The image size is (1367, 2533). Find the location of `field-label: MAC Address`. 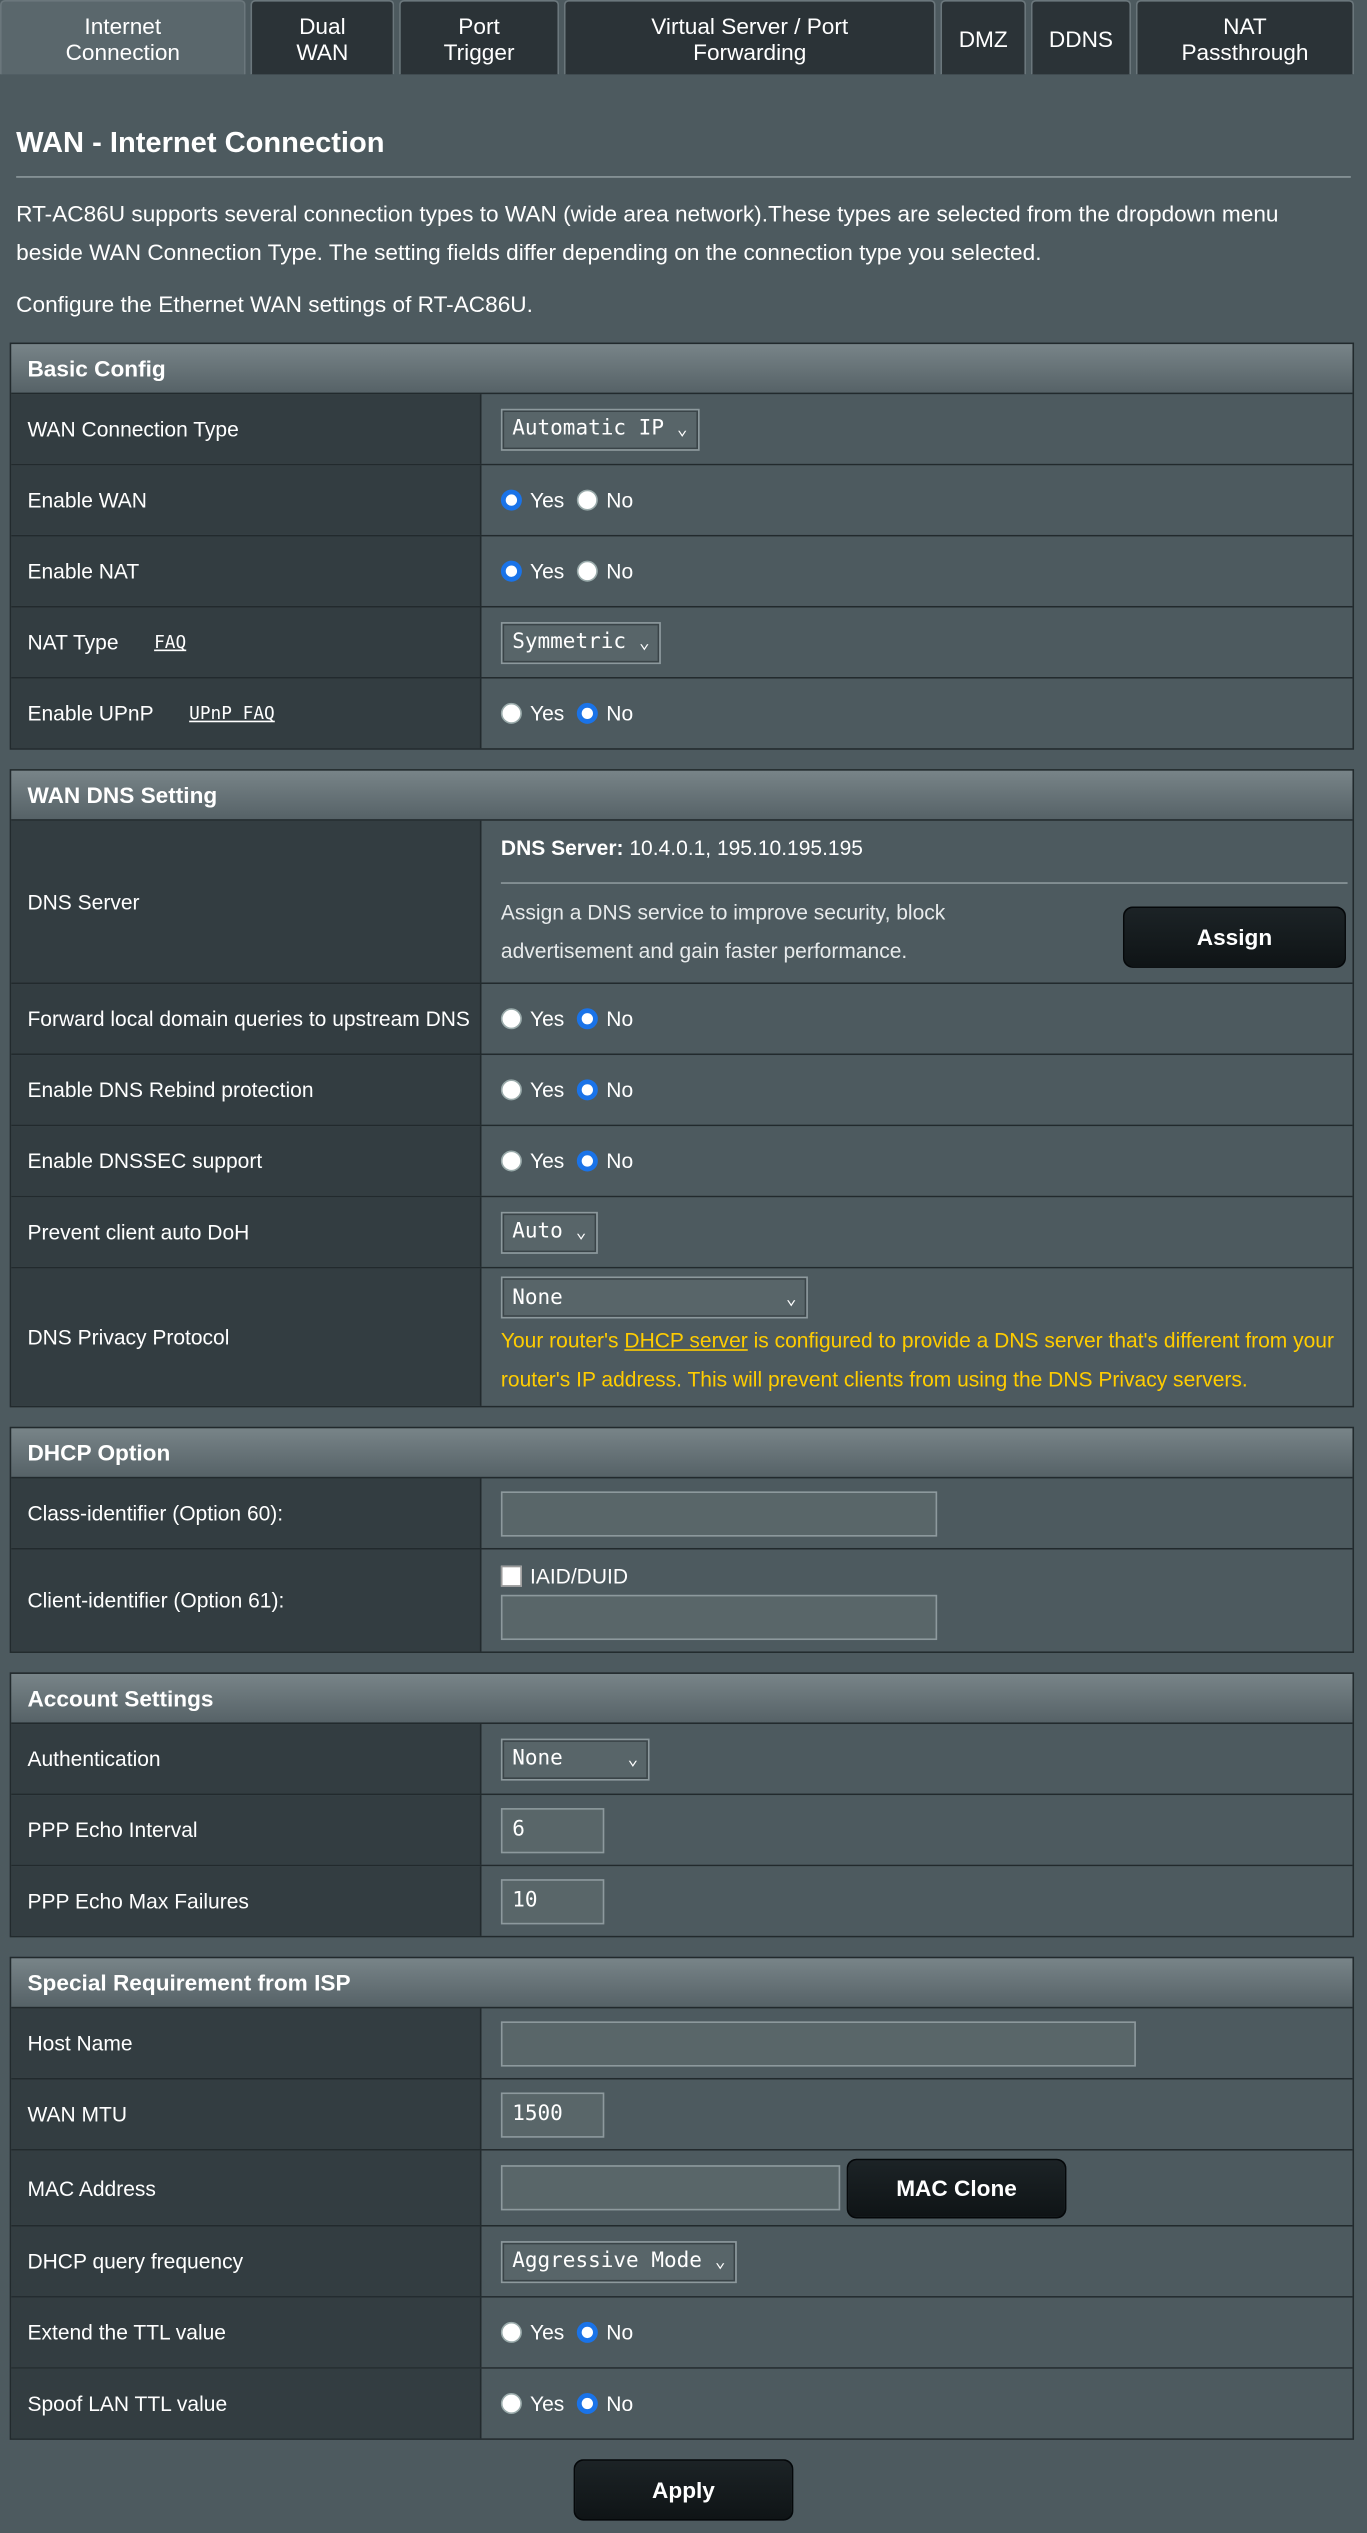

field-label: MAC Address is located at coordinates (246, 2187).